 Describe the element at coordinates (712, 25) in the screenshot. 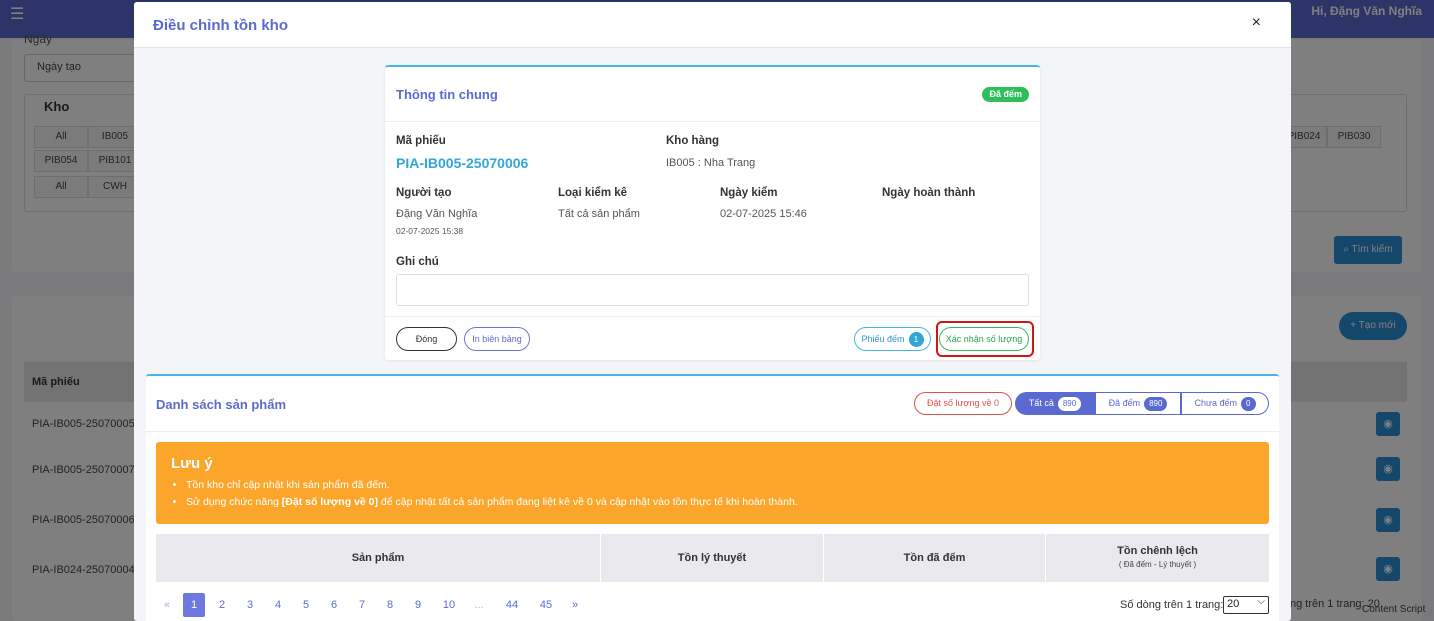

I see `modal-header: Điều chỉnh tồn kho ×` at that location.